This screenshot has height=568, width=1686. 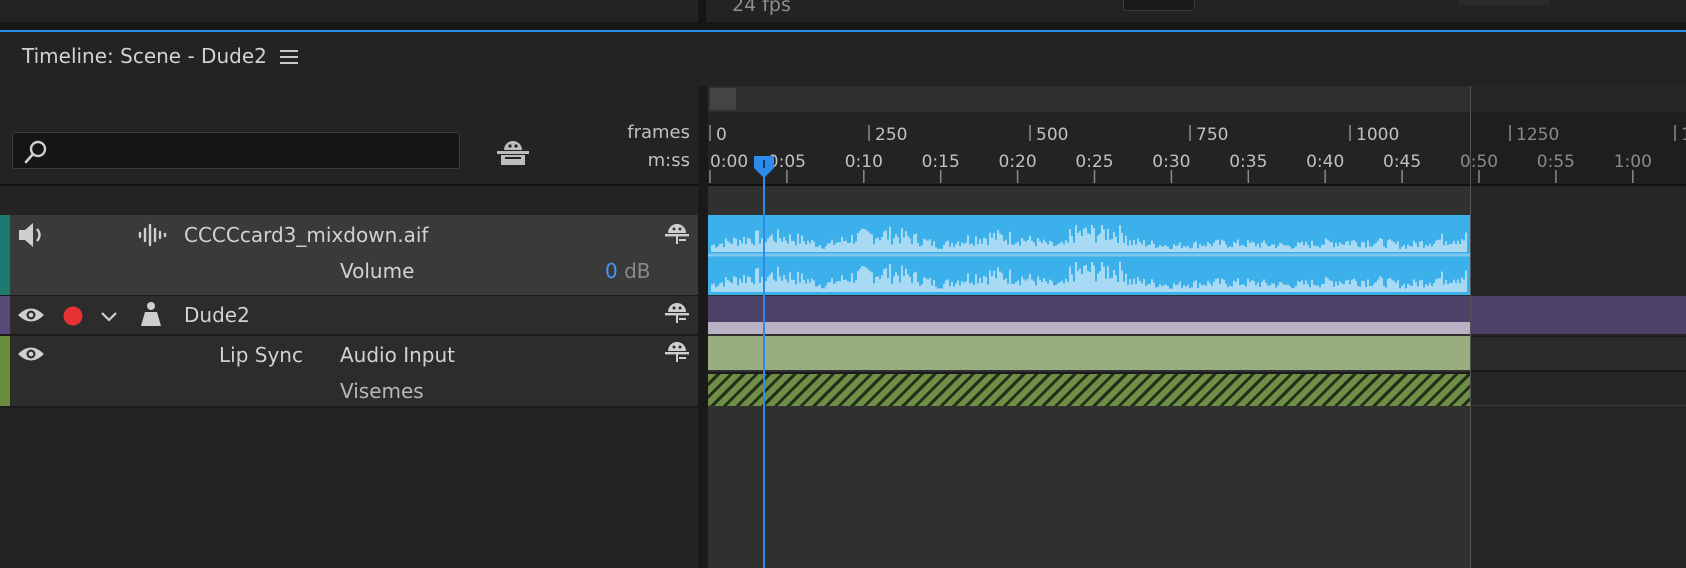 I want to click on time-tick-label: 0:10, so click(x=864, y=162).